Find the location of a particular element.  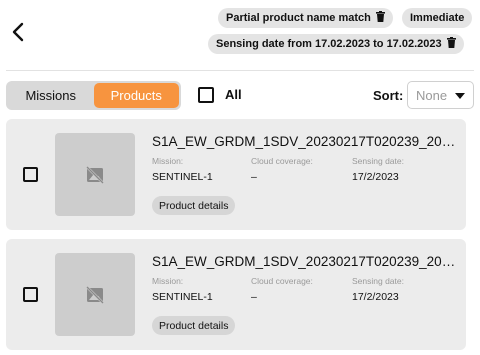

view-toggle: Missions Products is located at coordinates (93, 95).